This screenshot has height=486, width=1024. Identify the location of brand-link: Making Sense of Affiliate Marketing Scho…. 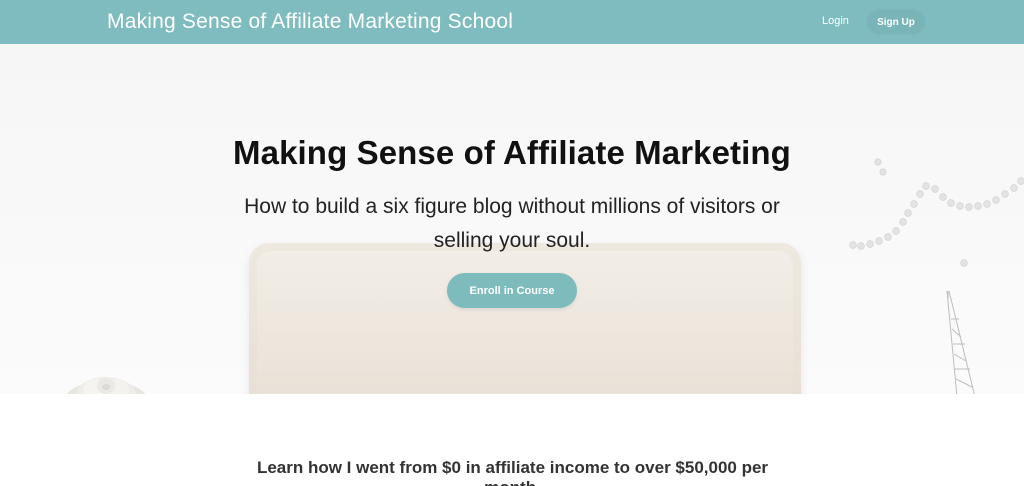
(310, 22).